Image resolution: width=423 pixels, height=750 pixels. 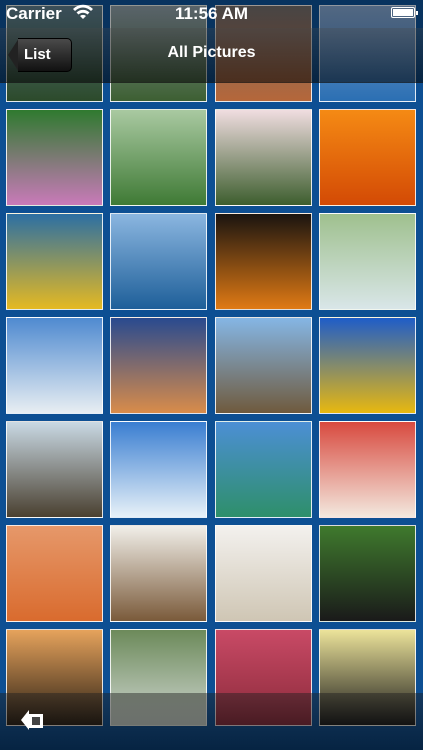 I want to click on birthday-cake-thumbnail, so click(x=367, y=469).